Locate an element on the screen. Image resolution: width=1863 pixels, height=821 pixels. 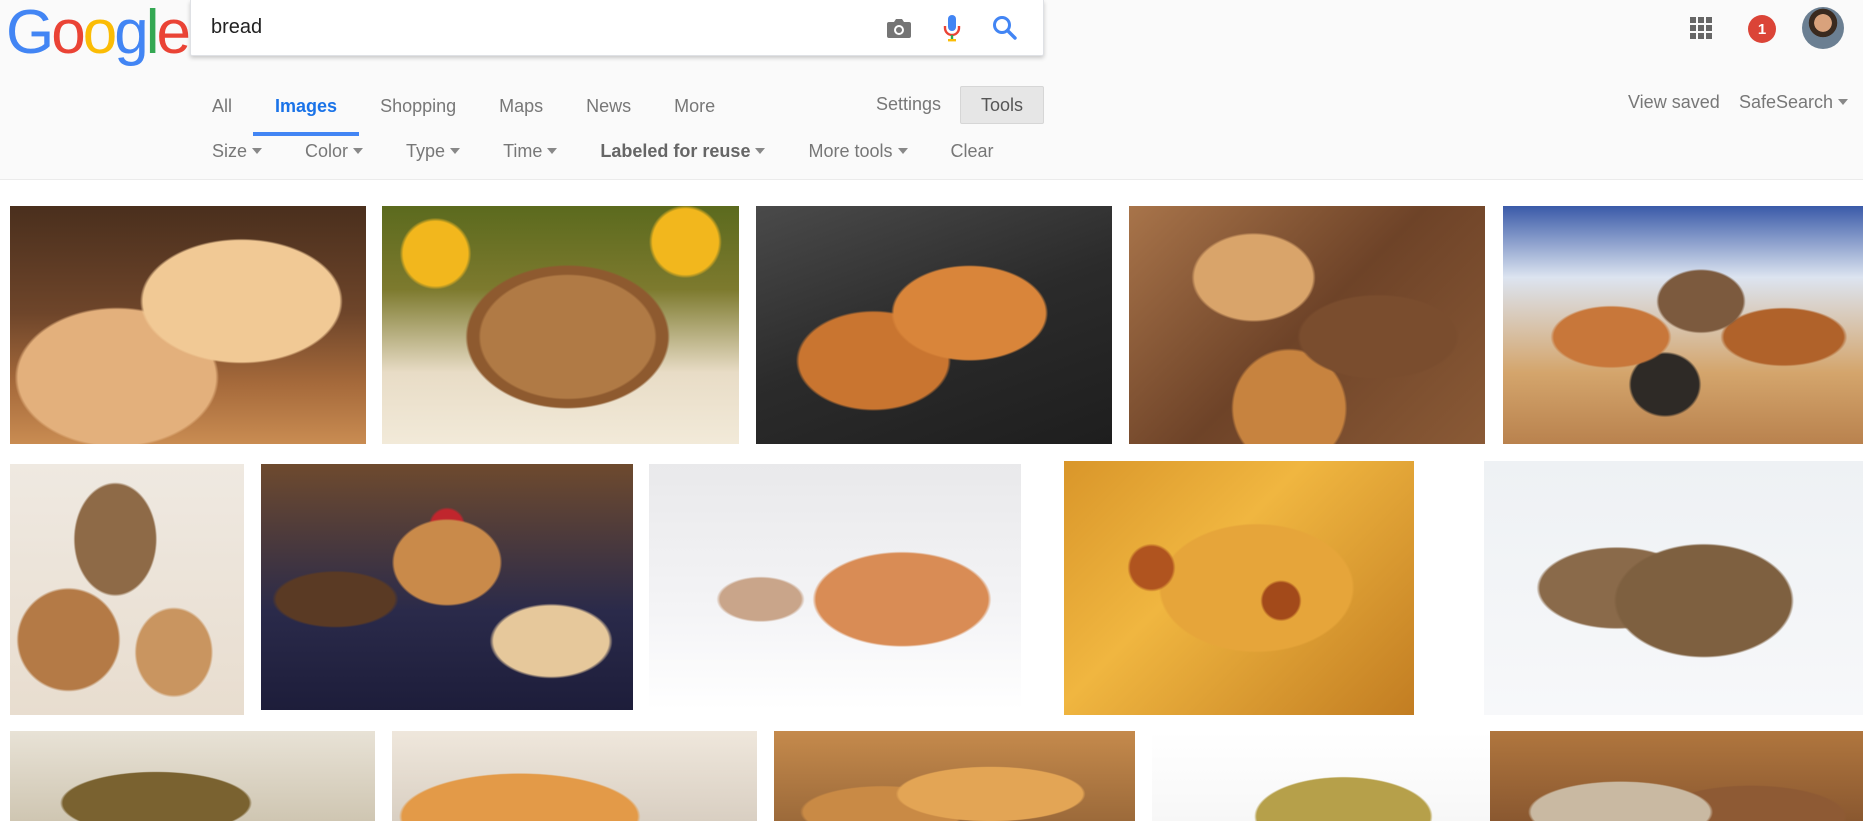
tab-more: More is located at coordinates (705, 114).